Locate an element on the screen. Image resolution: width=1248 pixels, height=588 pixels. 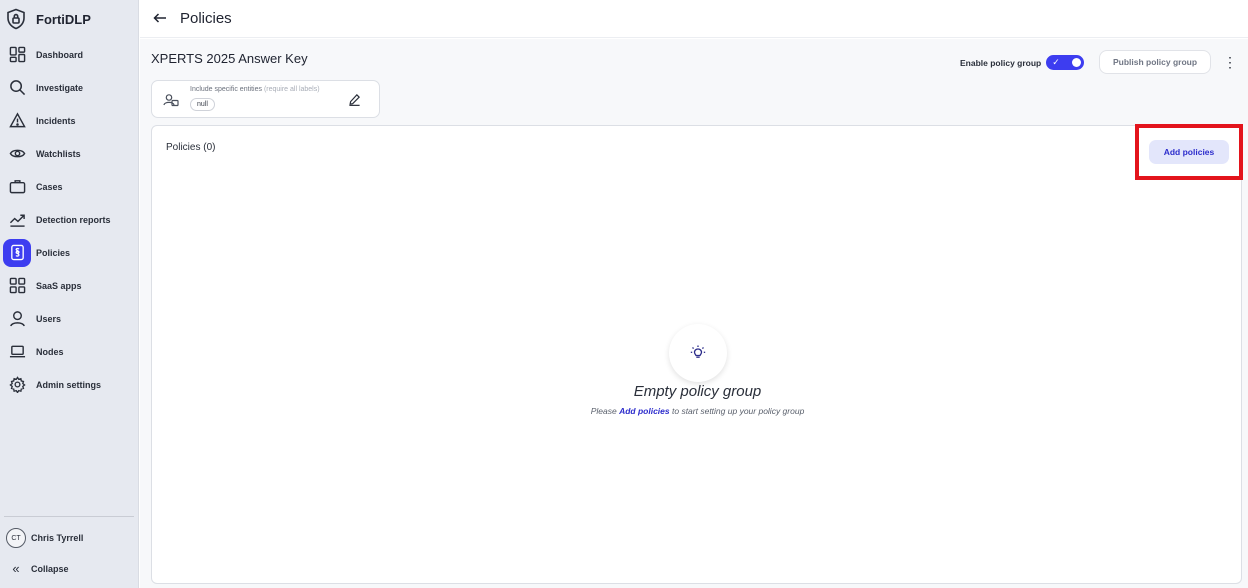
dashboard-grid-icon is located at coordinates (17, 55).